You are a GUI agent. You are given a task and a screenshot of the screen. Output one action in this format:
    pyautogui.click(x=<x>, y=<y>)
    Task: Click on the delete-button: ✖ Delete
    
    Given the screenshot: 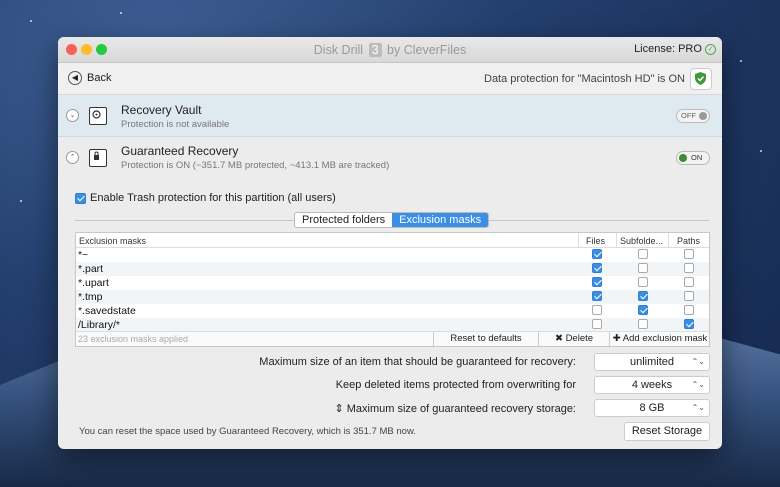 What is the action you would take?
    pyautogui.click(x=573, y=339)
    